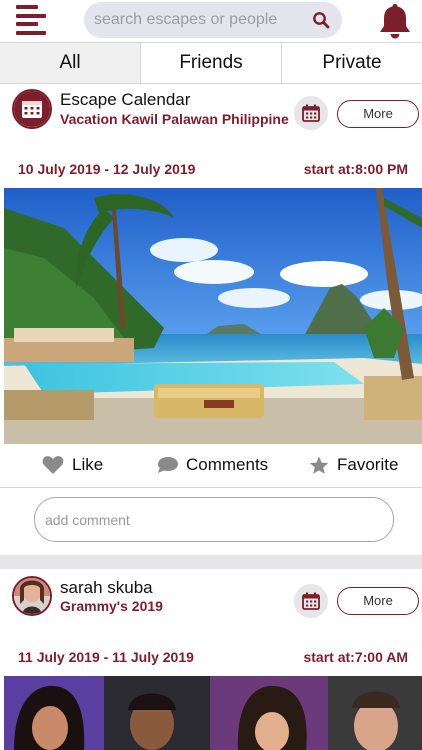 Image resolution: width=422 pixels, height=750 pixels. What do you see at coordinates (178, 119) in the screenshot?
I see `post-title: Vacation Kawil Palawan Philippine` at bounding box center [178, 119].